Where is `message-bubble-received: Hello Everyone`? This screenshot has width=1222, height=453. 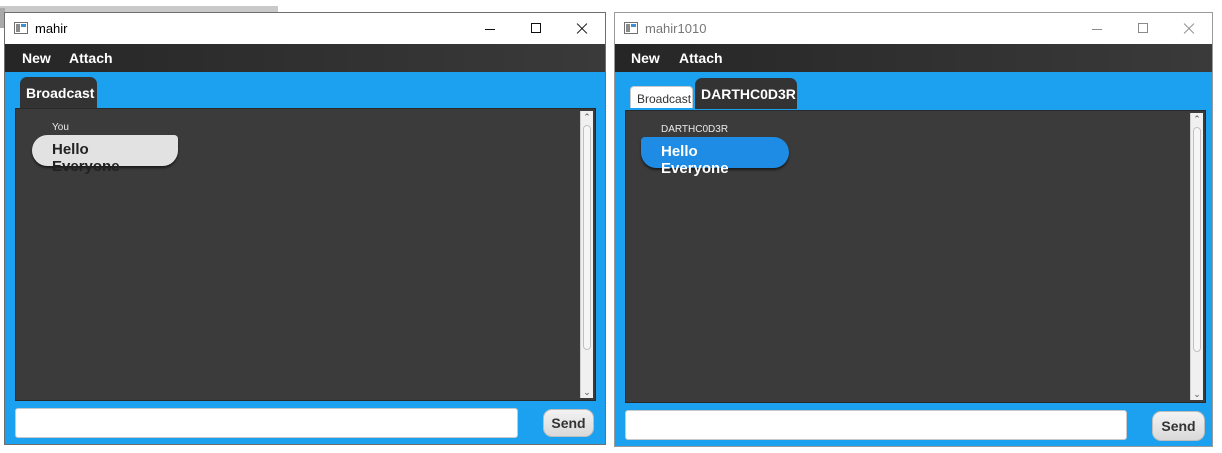
message-bubble-received: Hello Everyone is located at coordinates (715, 157).